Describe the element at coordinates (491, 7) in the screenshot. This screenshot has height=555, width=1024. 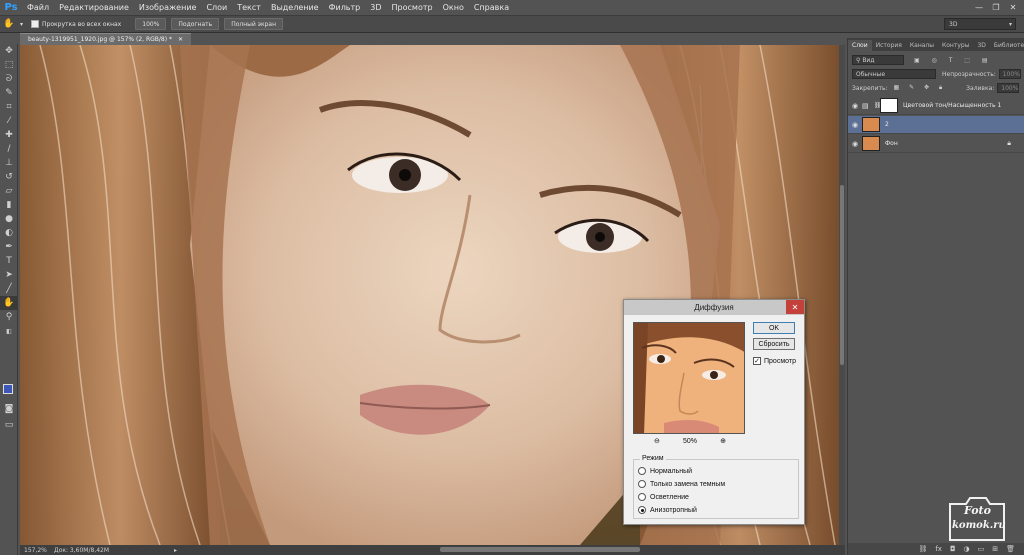
I see `menu-help: Справка` at that location.